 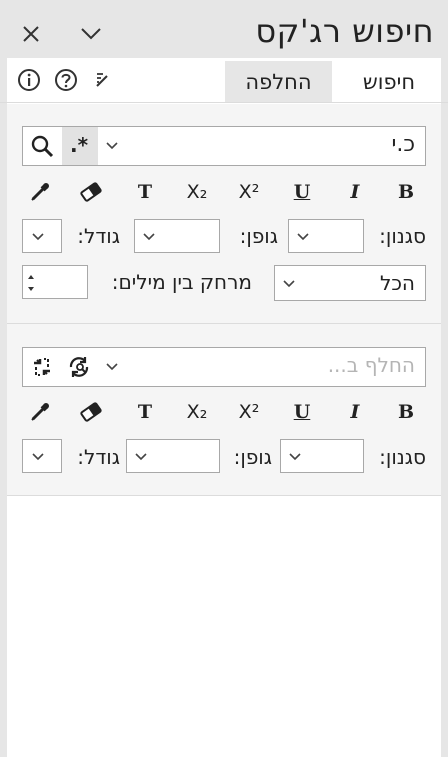 I want to click on close-button, so click(x=31, y=34).